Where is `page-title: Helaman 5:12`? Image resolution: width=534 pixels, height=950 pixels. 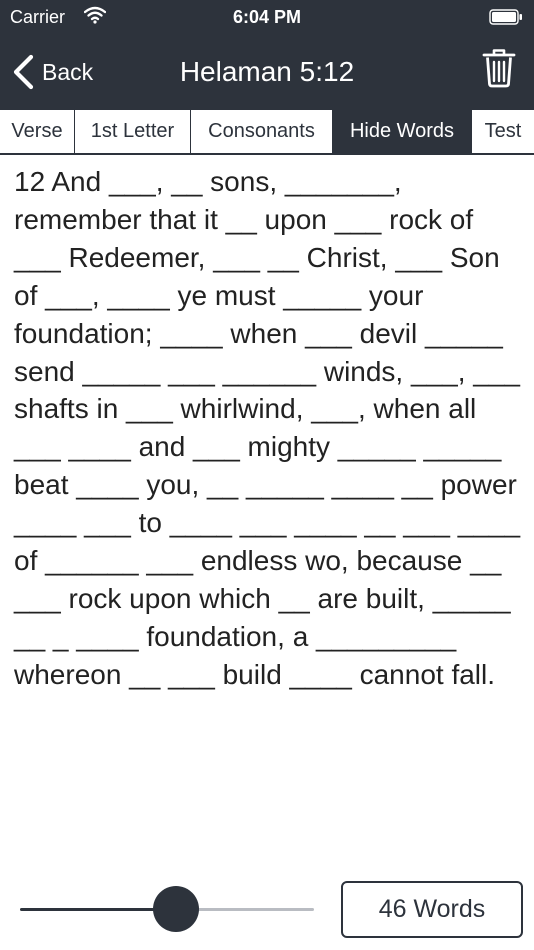 page-title: Helaman 5:12 is located at coordinates (267, 71).